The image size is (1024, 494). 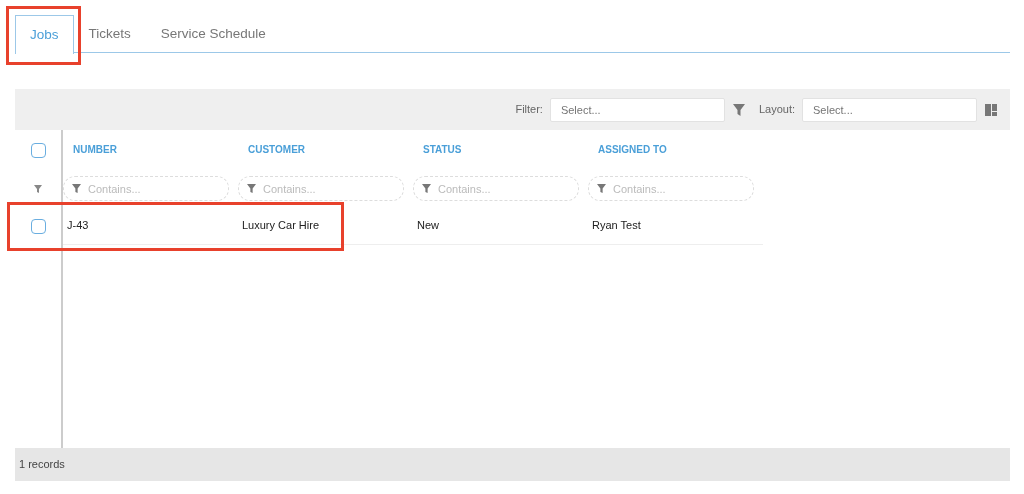 I want to click on column-header: STATUS, so click(x=500, y=150).